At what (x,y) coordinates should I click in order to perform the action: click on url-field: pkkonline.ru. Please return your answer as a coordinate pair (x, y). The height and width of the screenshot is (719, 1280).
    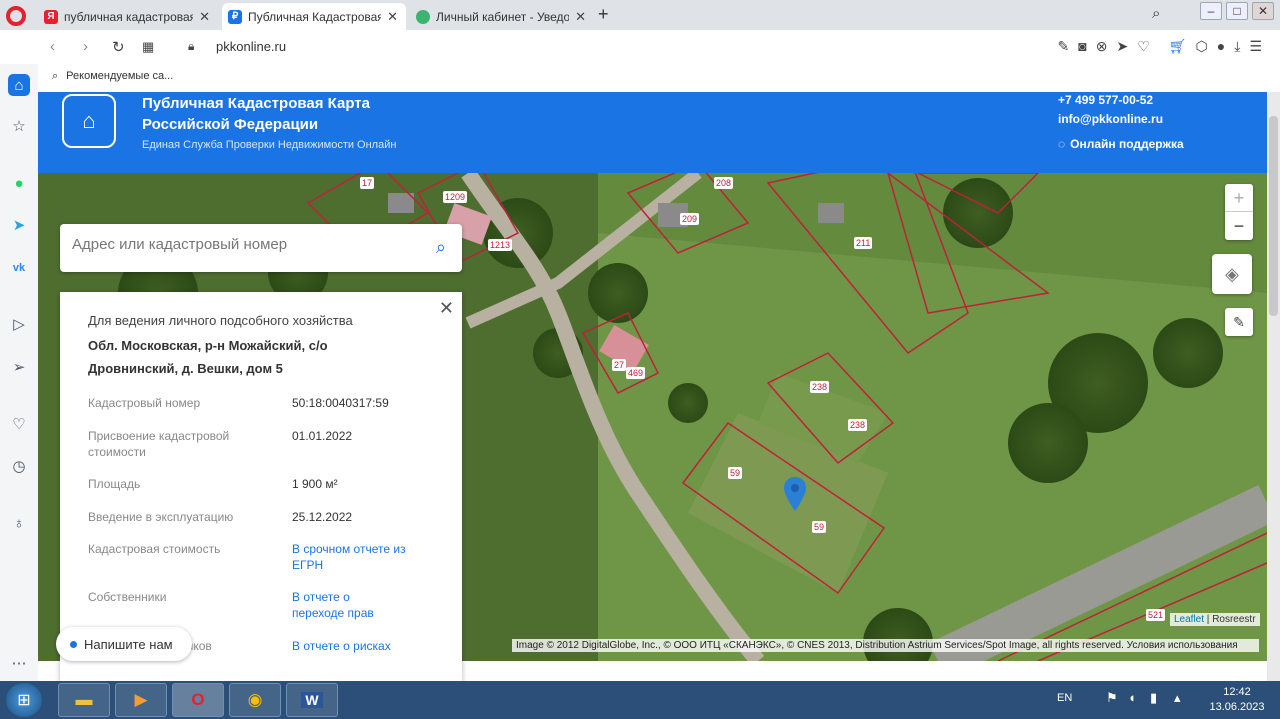
    Looking at the image, I should click on (251, 46).